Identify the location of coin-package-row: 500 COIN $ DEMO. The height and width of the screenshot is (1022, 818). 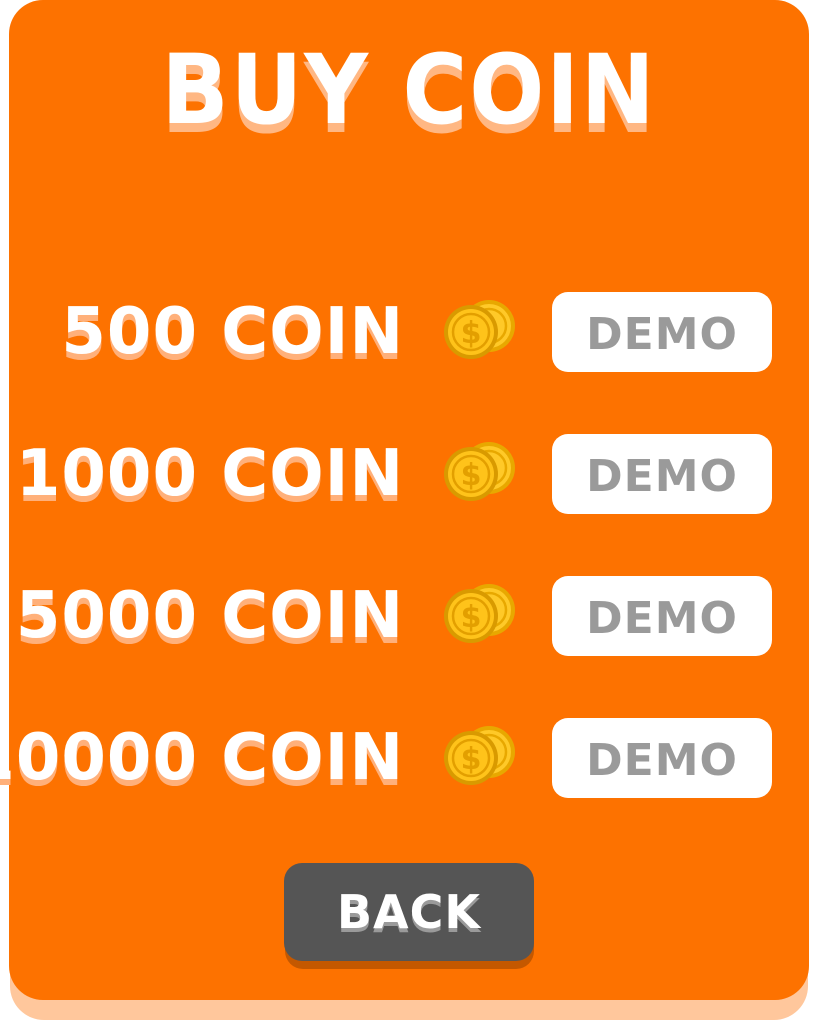
(409, 332).